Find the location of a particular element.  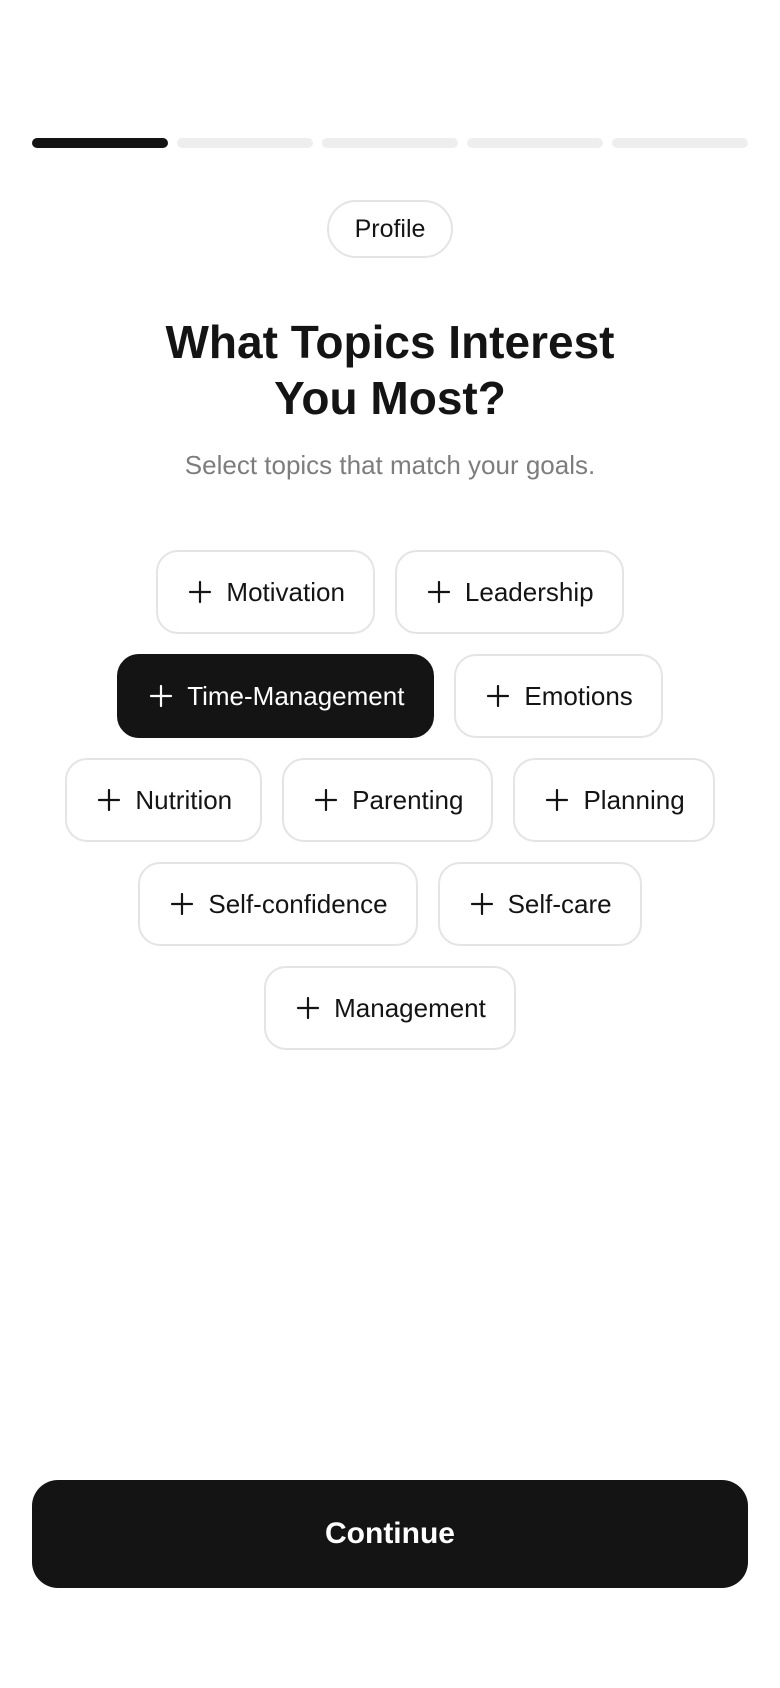

topic-chip-self-care: Self-care is located at coordinates (539, 904).